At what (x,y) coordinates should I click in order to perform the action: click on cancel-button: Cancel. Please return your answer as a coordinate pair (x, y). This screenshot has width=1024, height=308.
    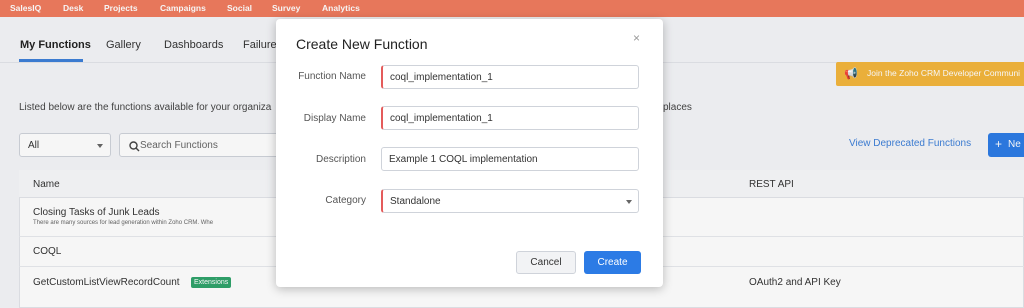
    Looking at the image, I should click on (546, 262).